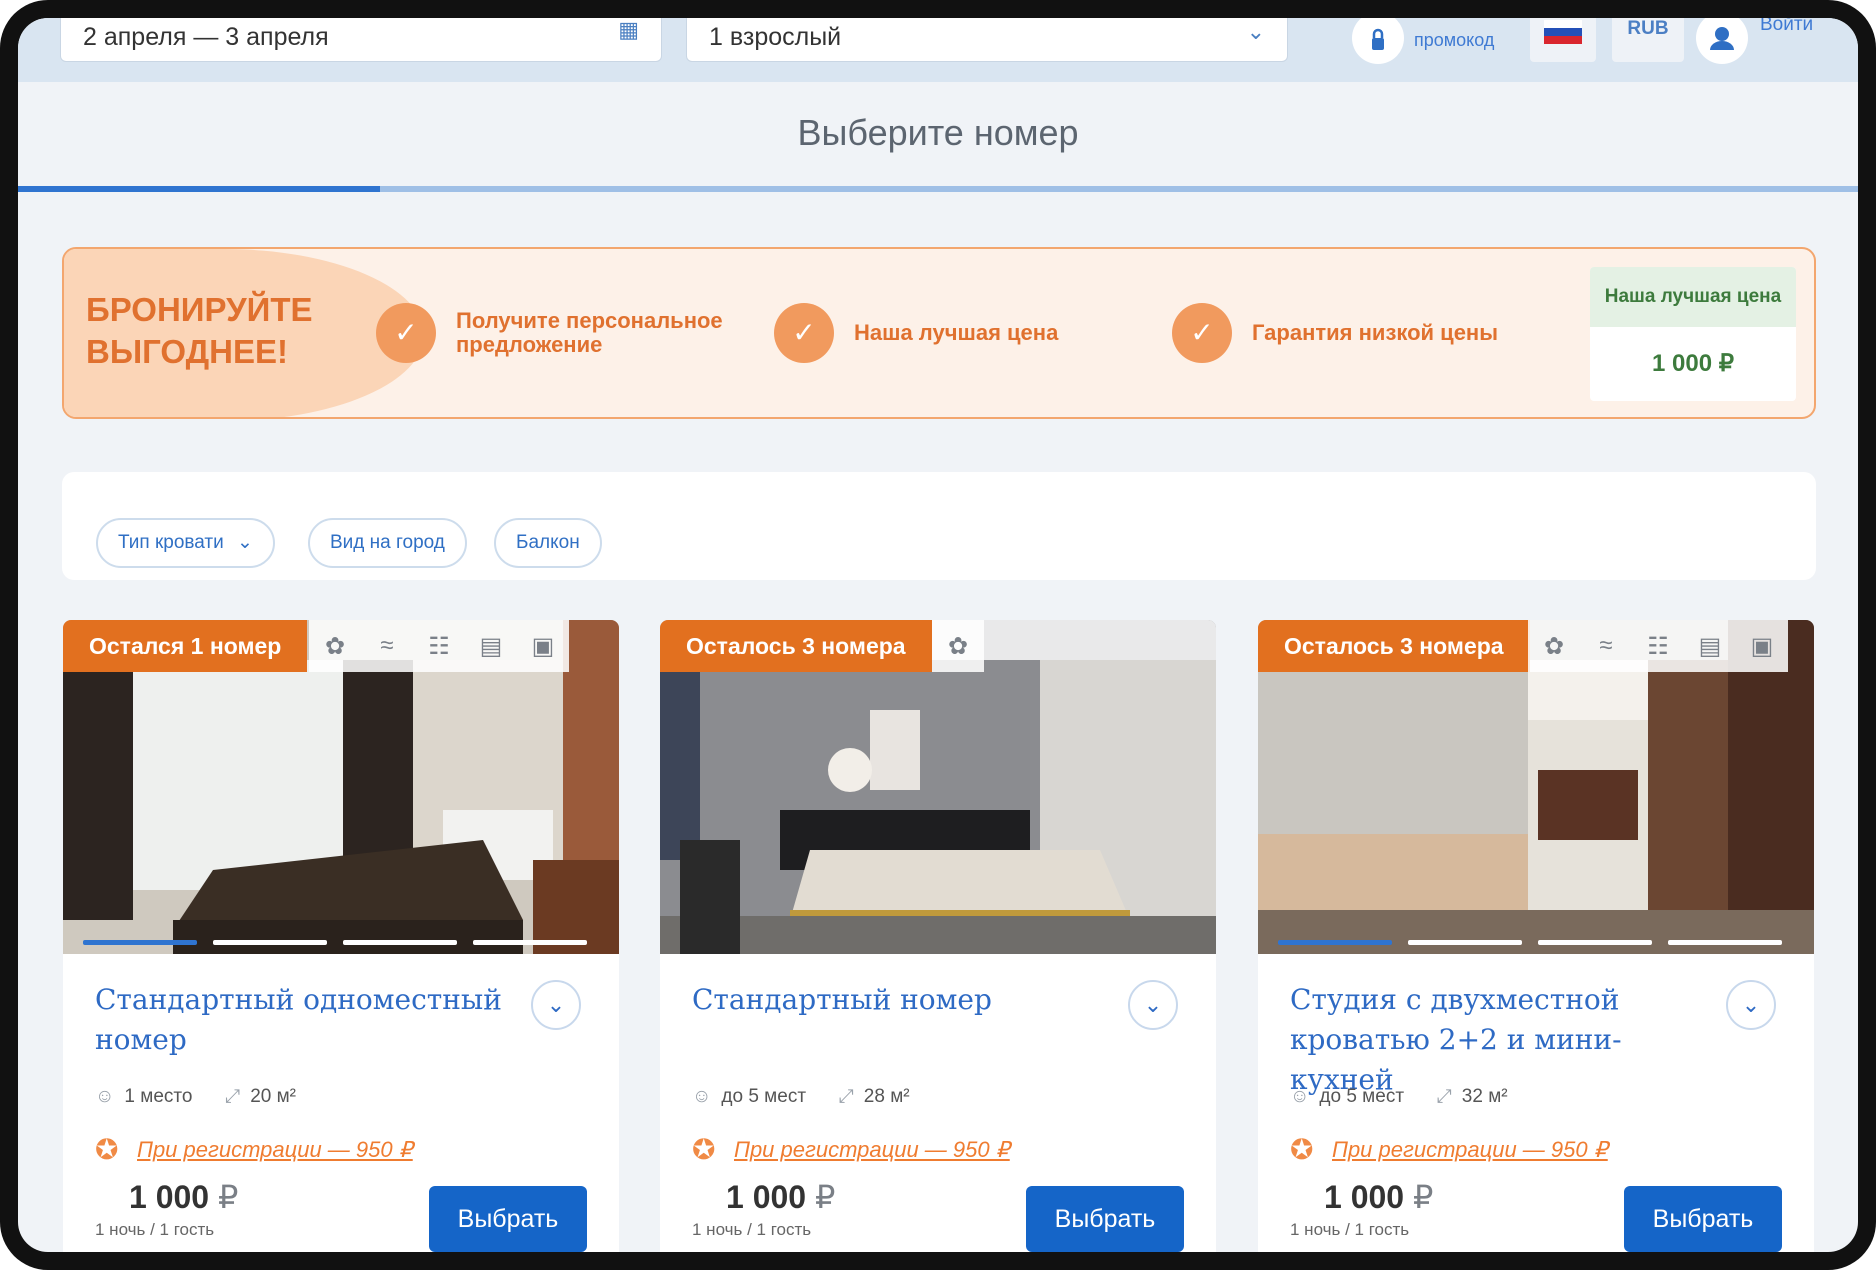 The height and width of the screenshot is (1270, 1876). I want to click on benefit-low-price-guarantee: ✓ Гарантия низкой цены, so click(1335, 333).